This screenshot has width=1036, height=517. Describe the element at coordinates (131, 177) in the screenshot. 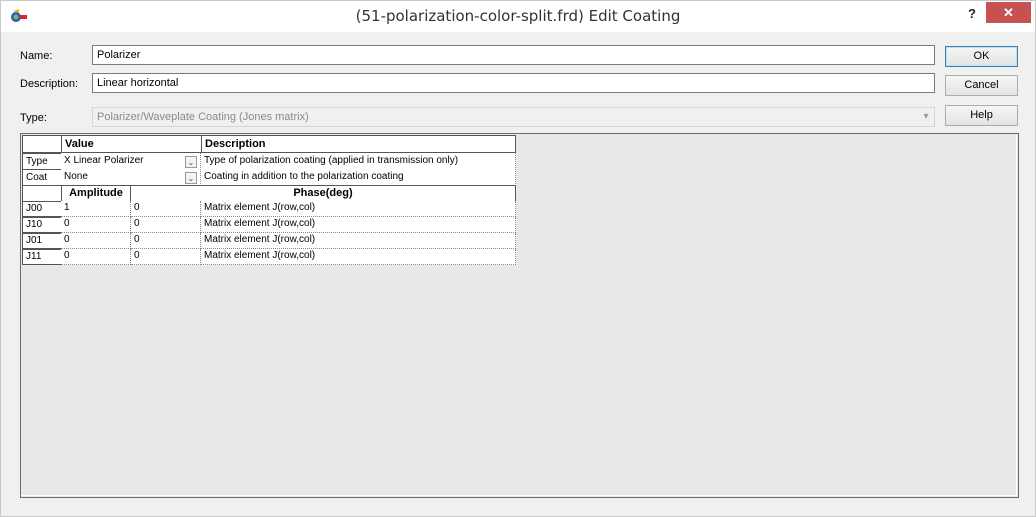

I see `coat-value-cell: None` at that location.